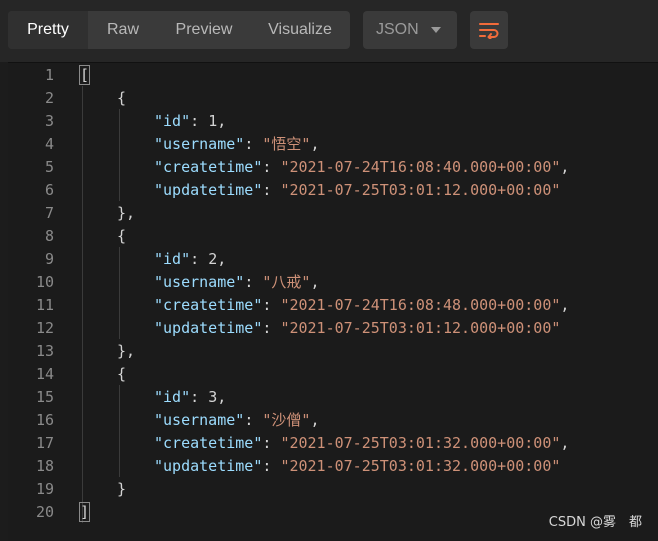 This screenshot has height=541, width=658. I want to click on line-number: 10, so click(44, 282).